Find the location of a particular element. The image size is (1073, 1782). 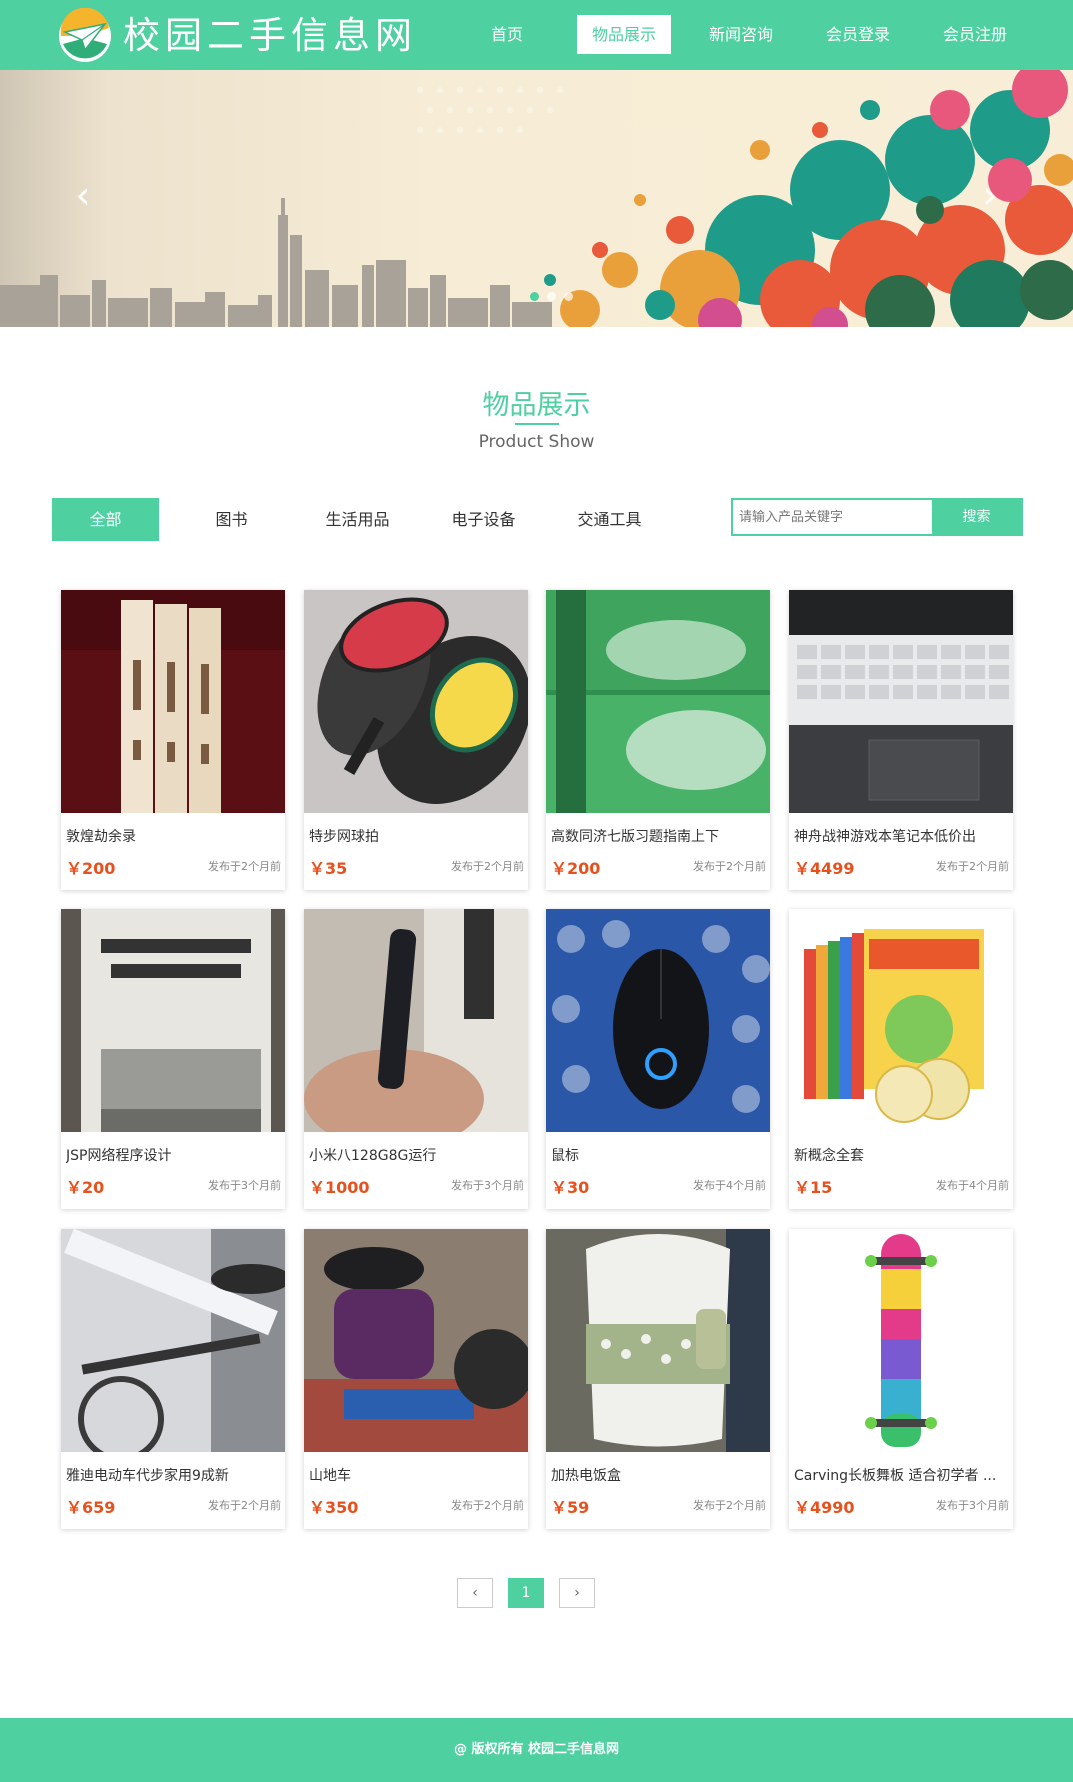

product-name: JSP网络程序设计 is located at coordinates (173, 1155).